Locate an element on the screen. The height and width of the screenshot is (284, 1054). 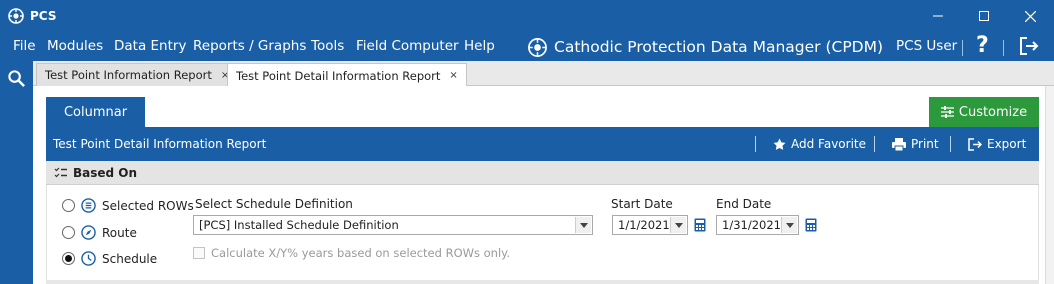
option-schedule: Schedule is located at coordinates (109, 258).